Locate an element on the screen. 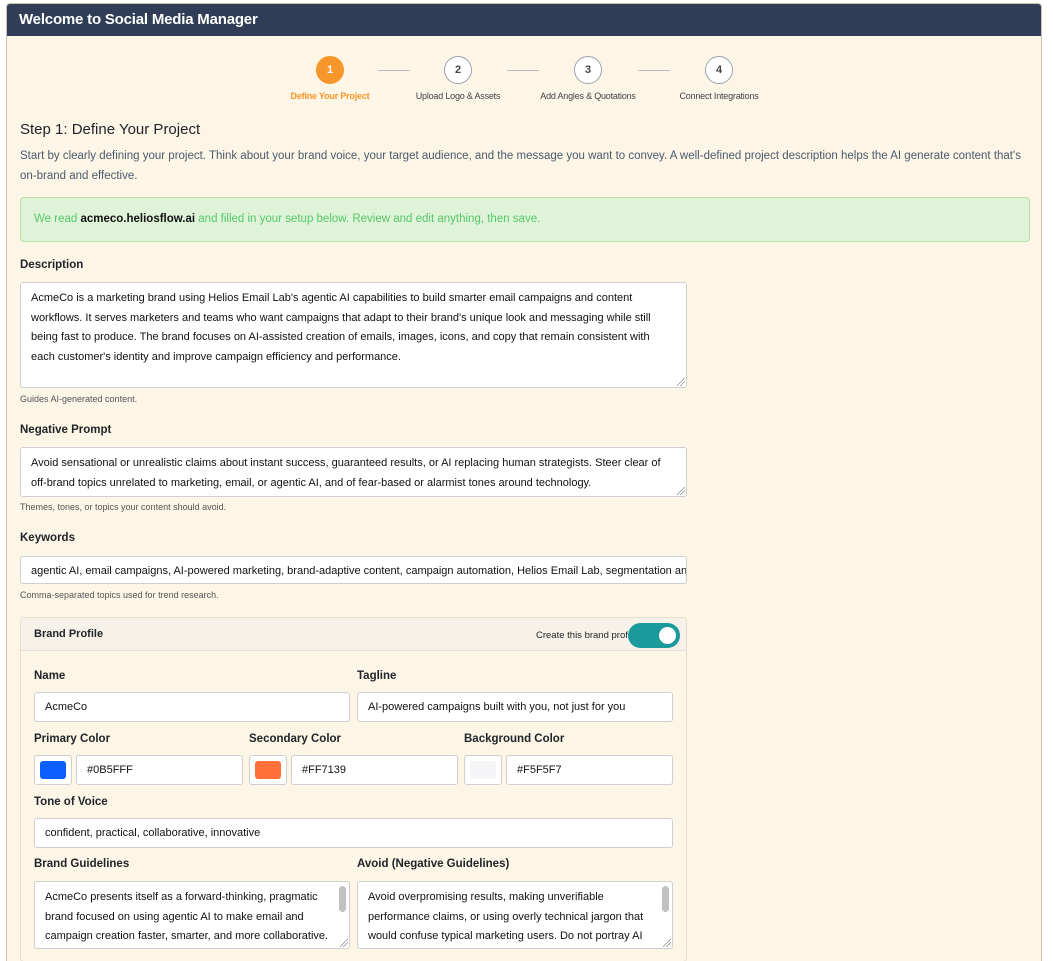 Image resolution: width=1053 pixels, height=961 pixels. tagline-label: Tagline is located at coordinates (377, 676).